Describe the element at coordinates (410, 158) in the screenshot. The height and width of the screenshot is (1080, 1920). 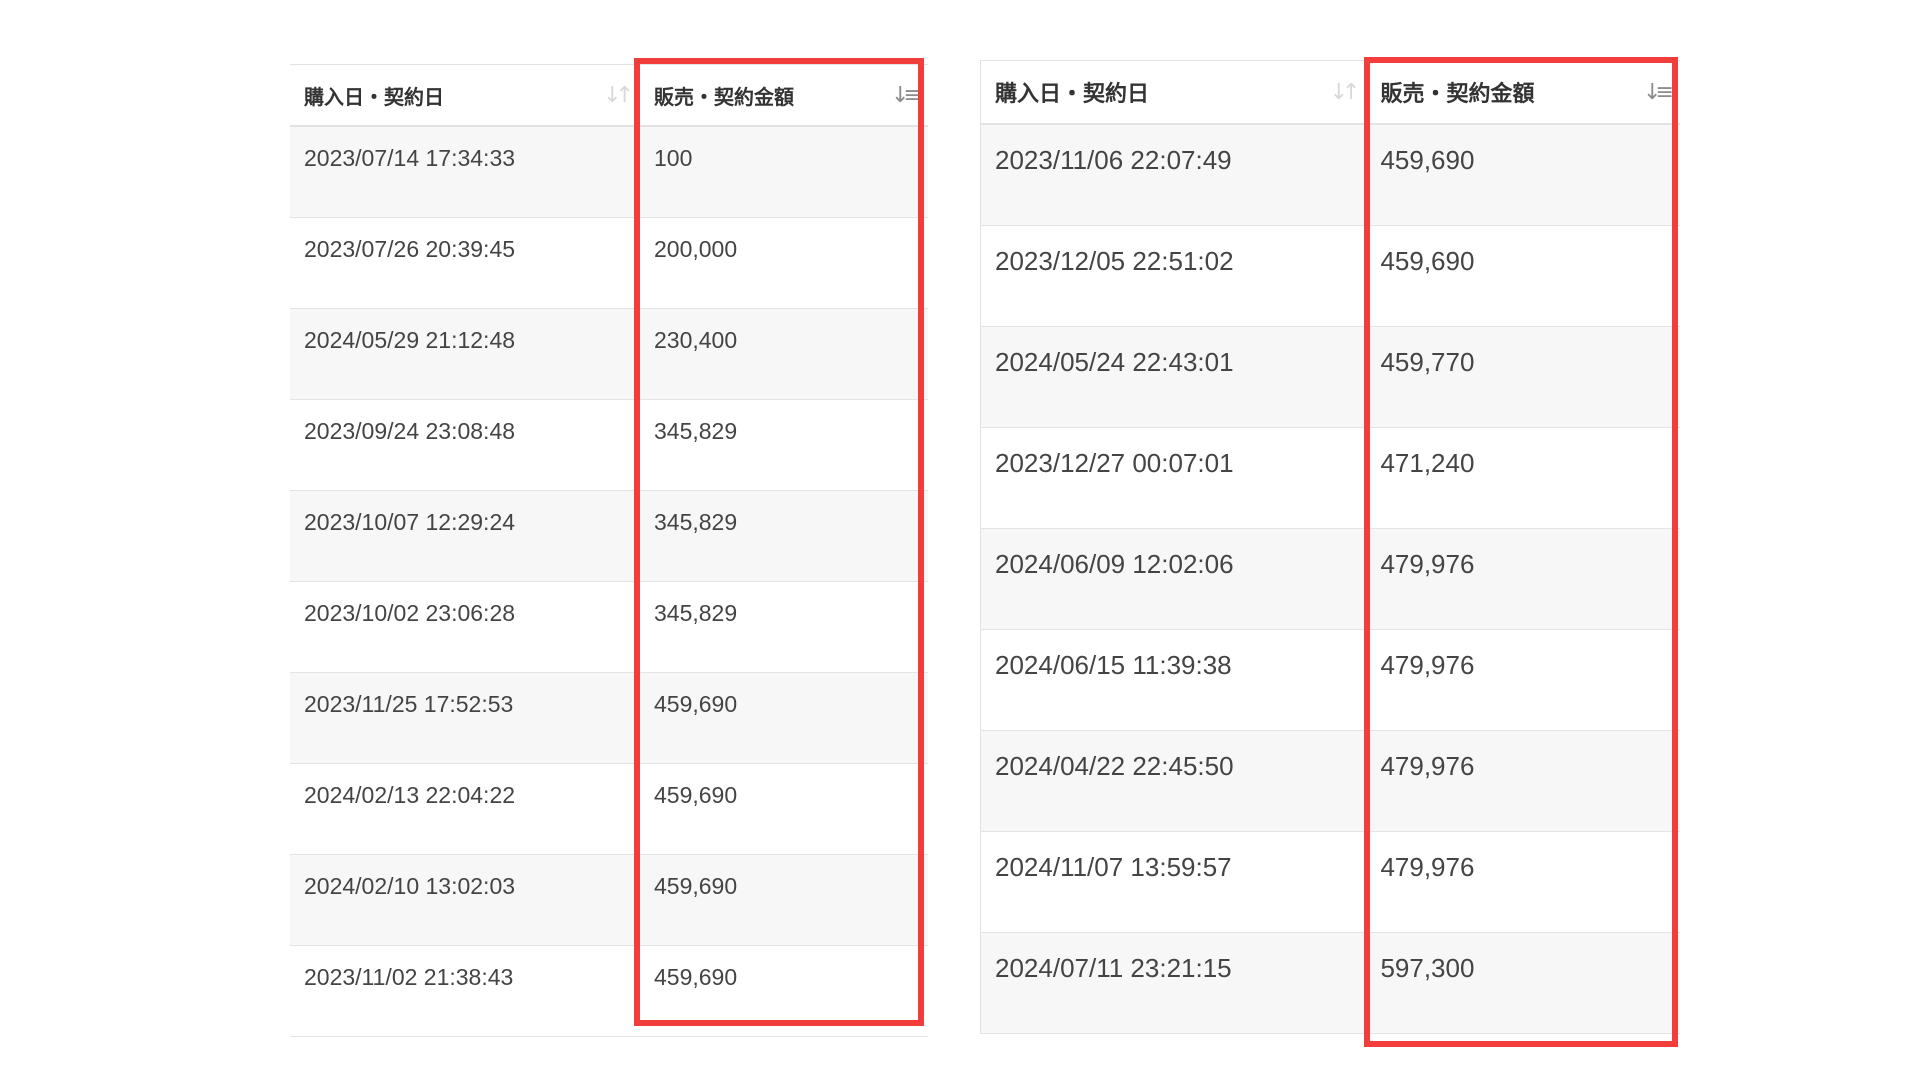
I see `date-cell: 2023/07/14 17:34:33` at that location.